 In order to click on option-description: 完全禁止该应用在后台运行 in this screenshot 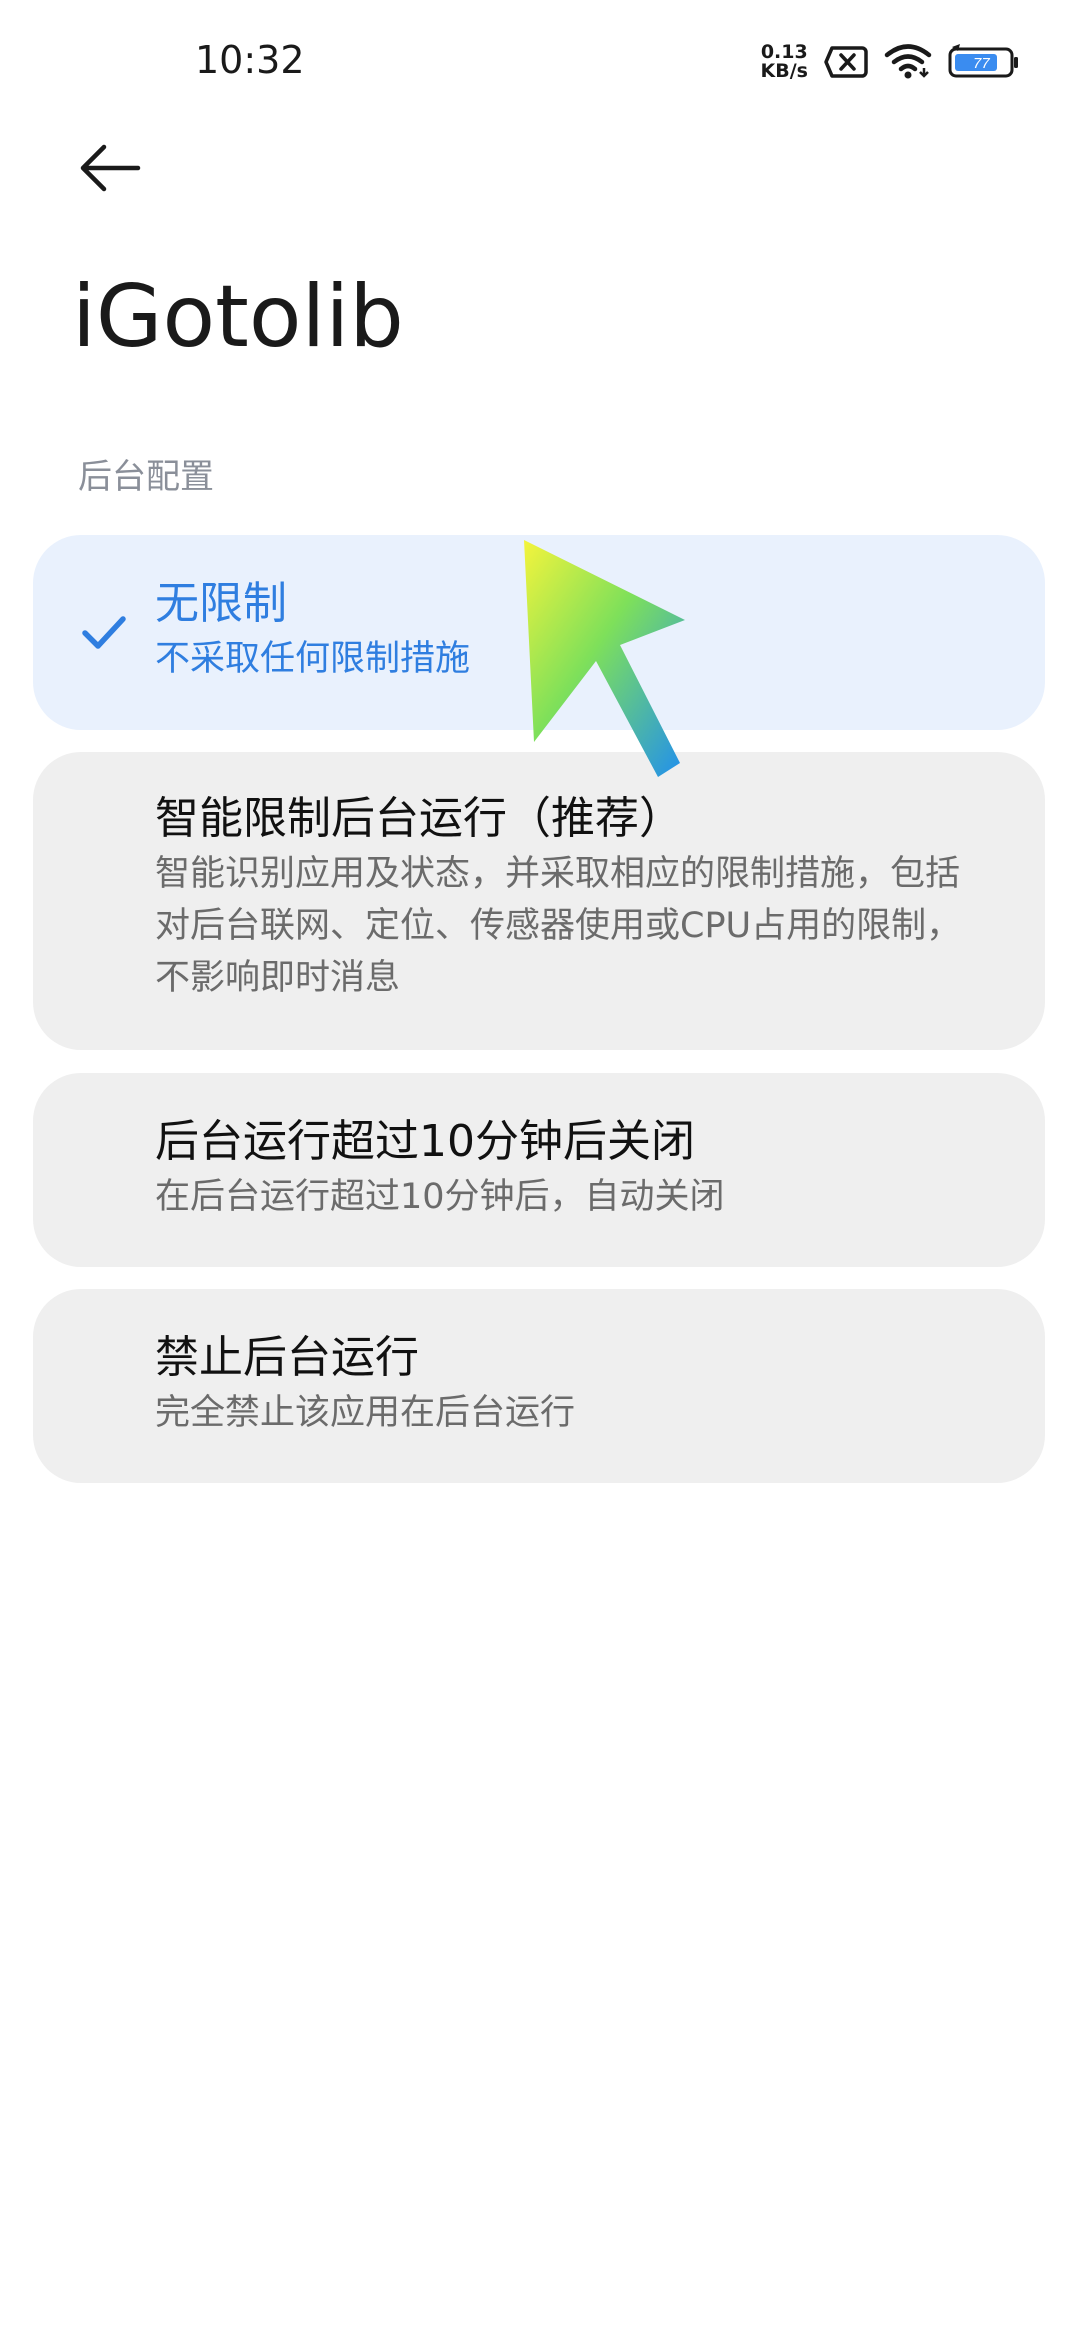, I will do `click(365, 1413)`.